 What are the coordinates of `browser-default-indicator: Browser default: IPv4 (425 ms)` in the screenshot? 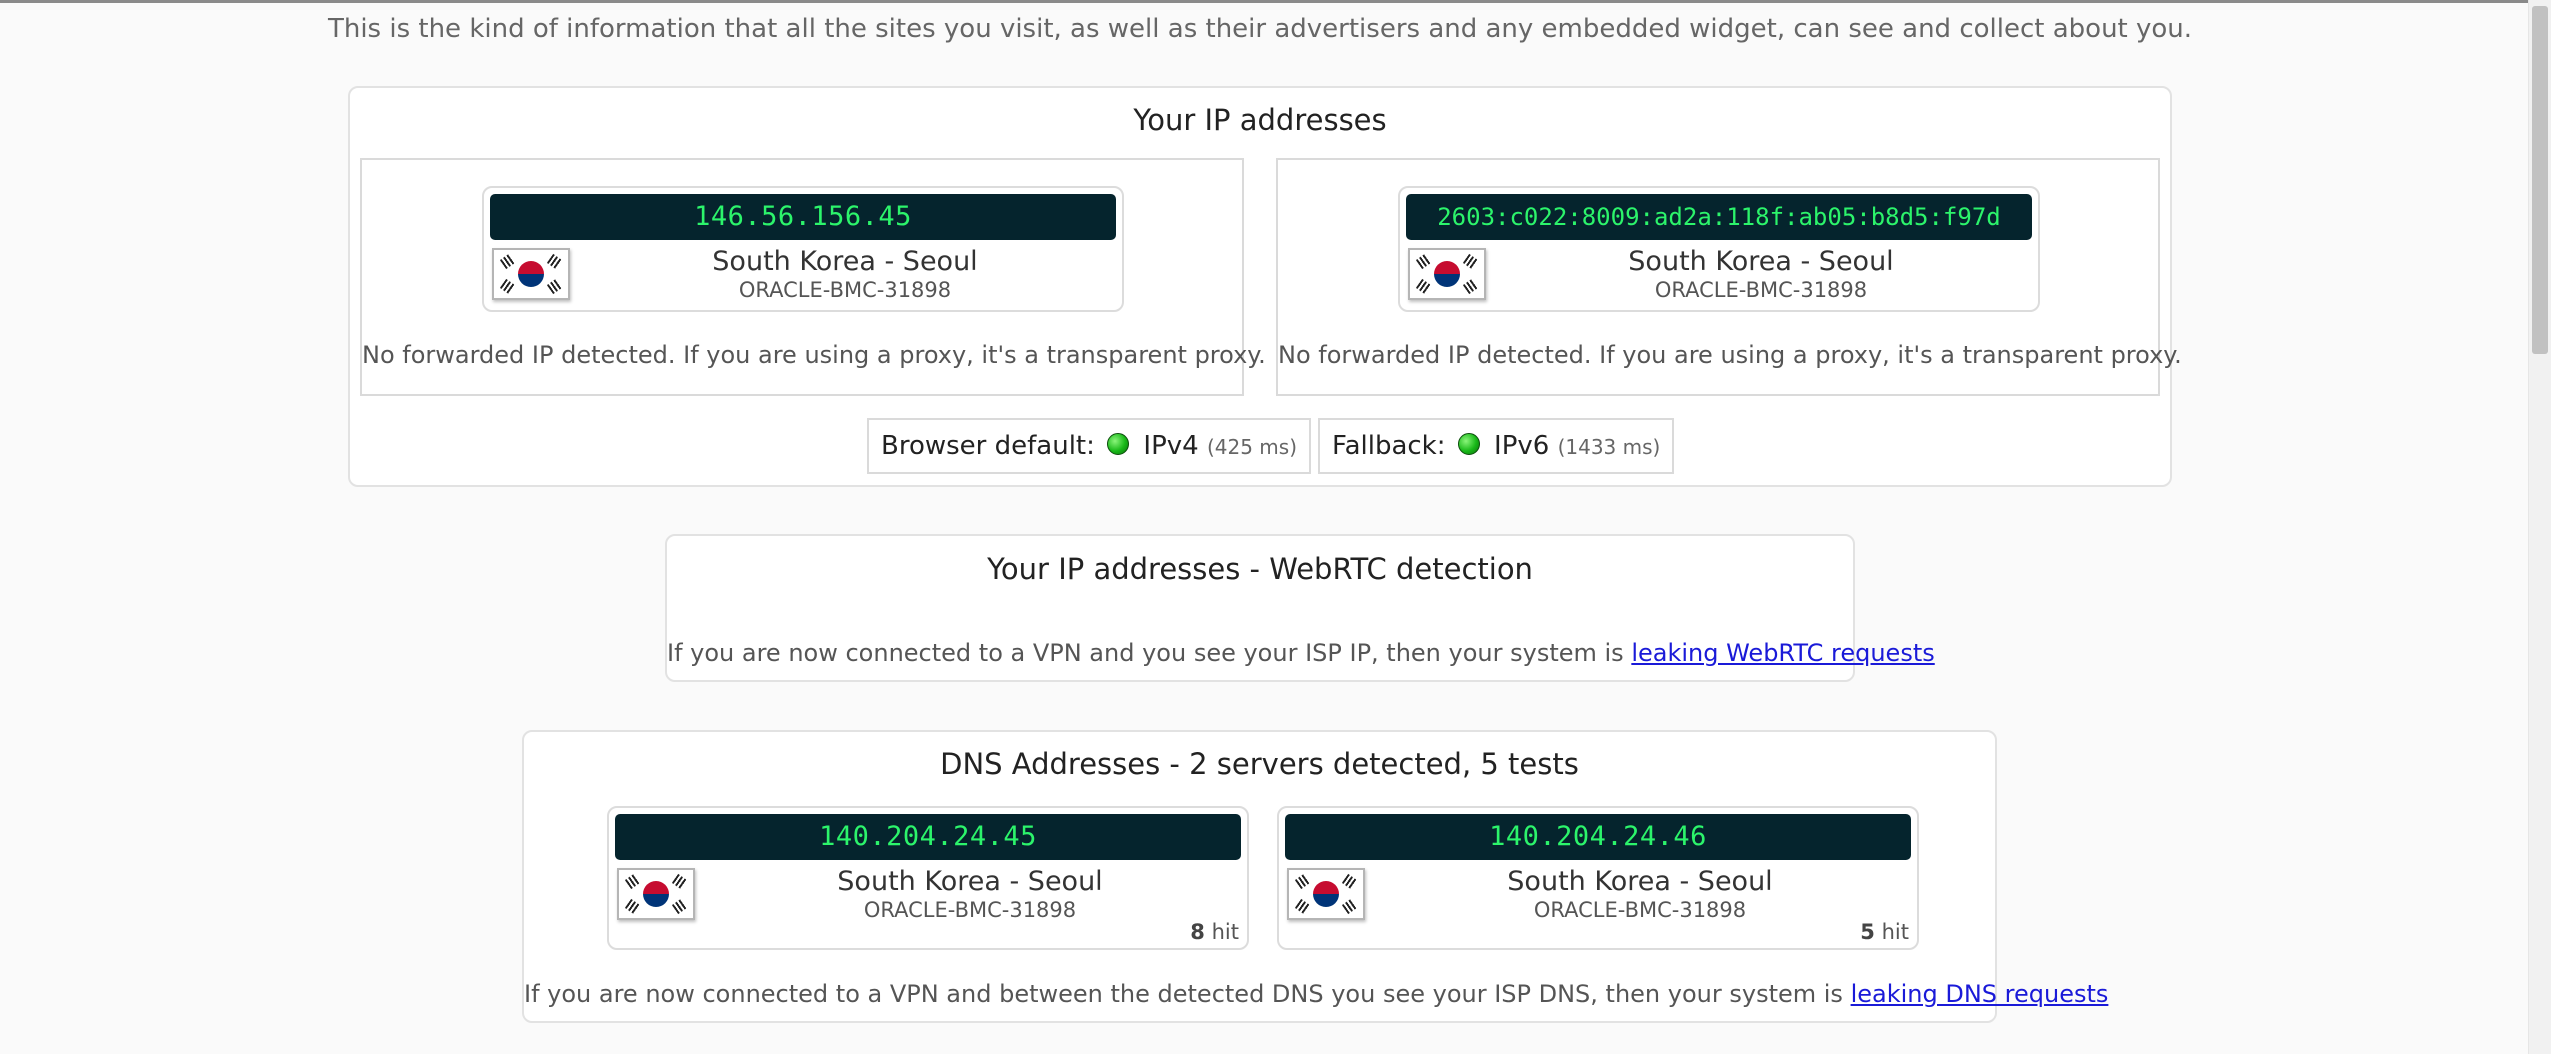 It's located at (1089, 446).